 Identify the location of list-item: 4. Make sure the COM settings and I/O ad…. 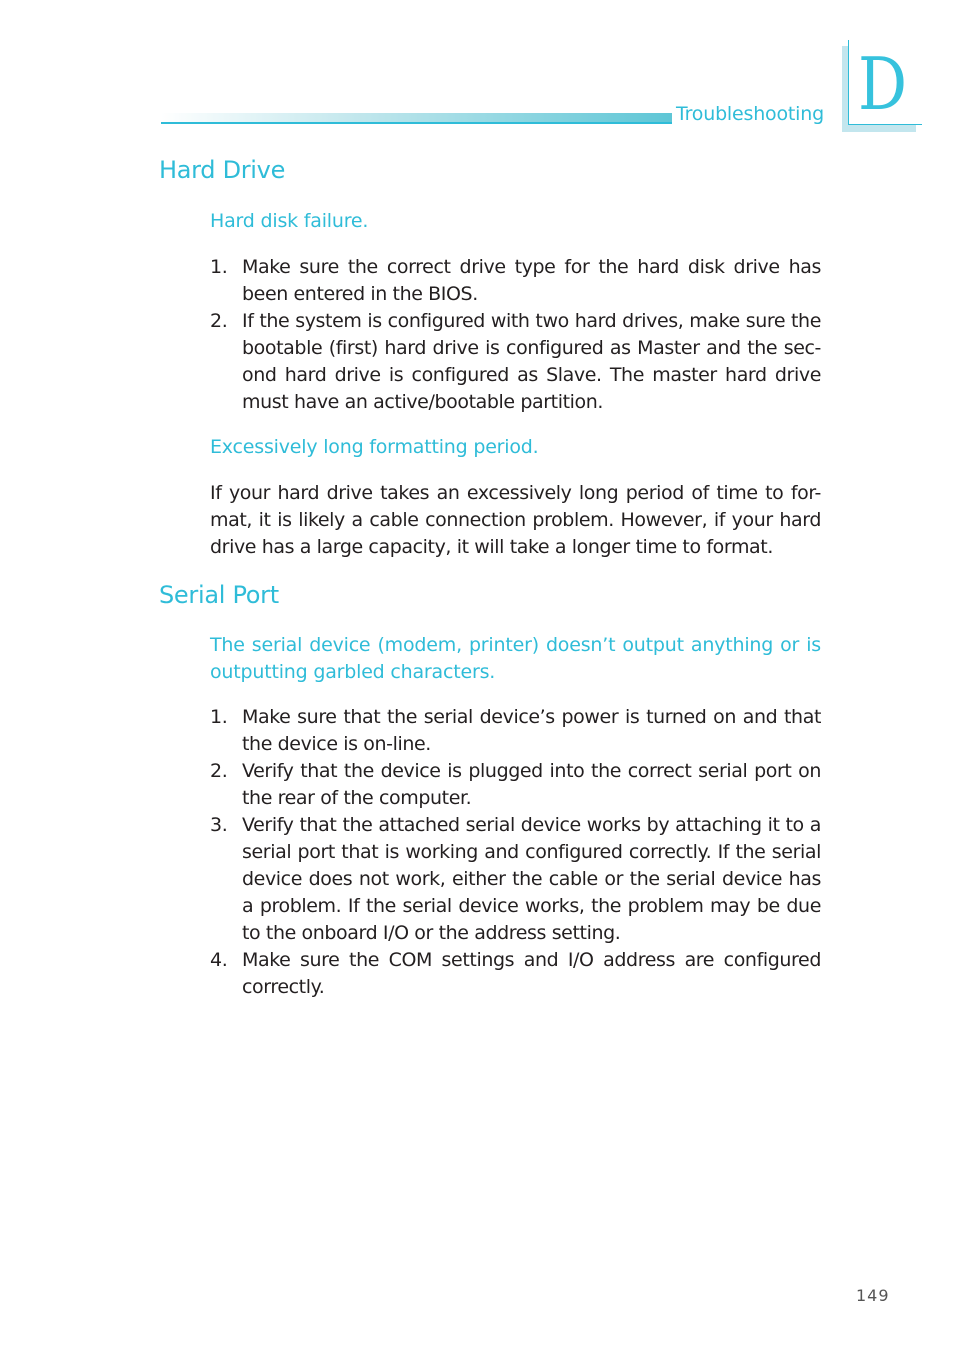
(515, 974).